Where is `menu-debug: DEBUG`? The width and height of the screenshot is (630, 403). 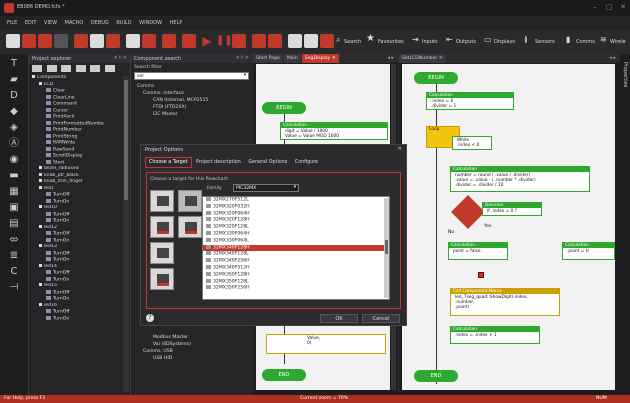
menu-debug: DEBUG is located at coordinates (100, 23).